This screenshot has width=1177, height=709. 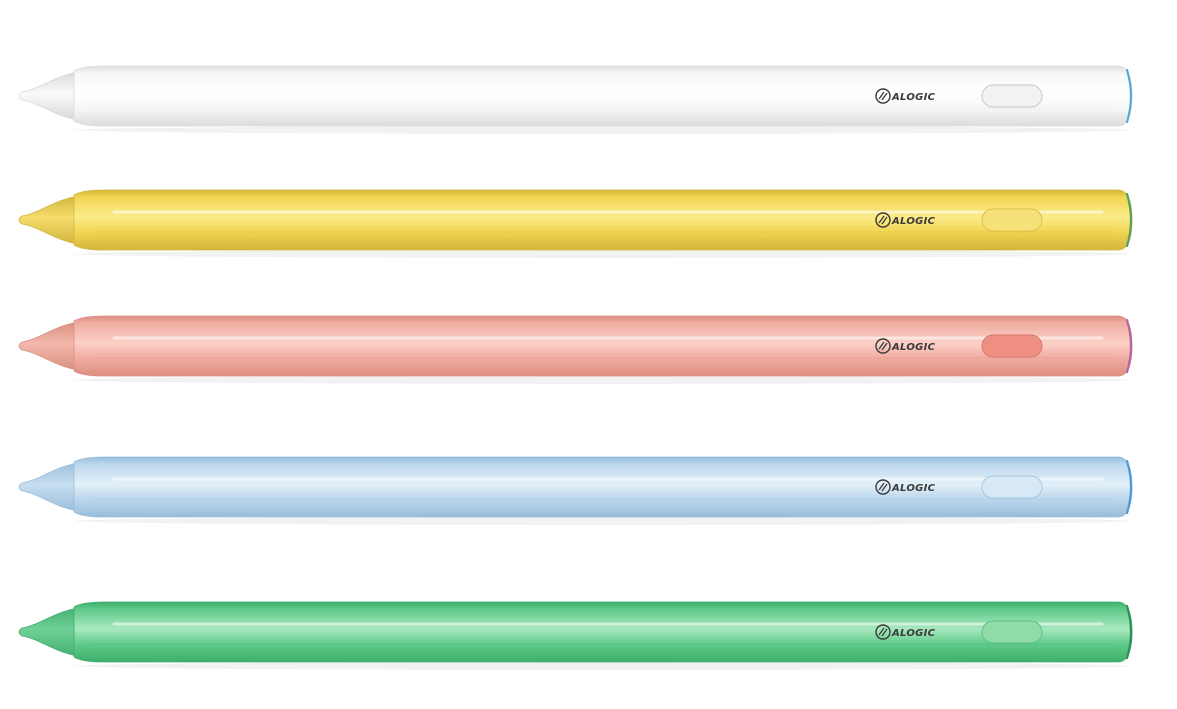 I want to click on pencil-pink: ALOGIC, so click(x=575, y=349).